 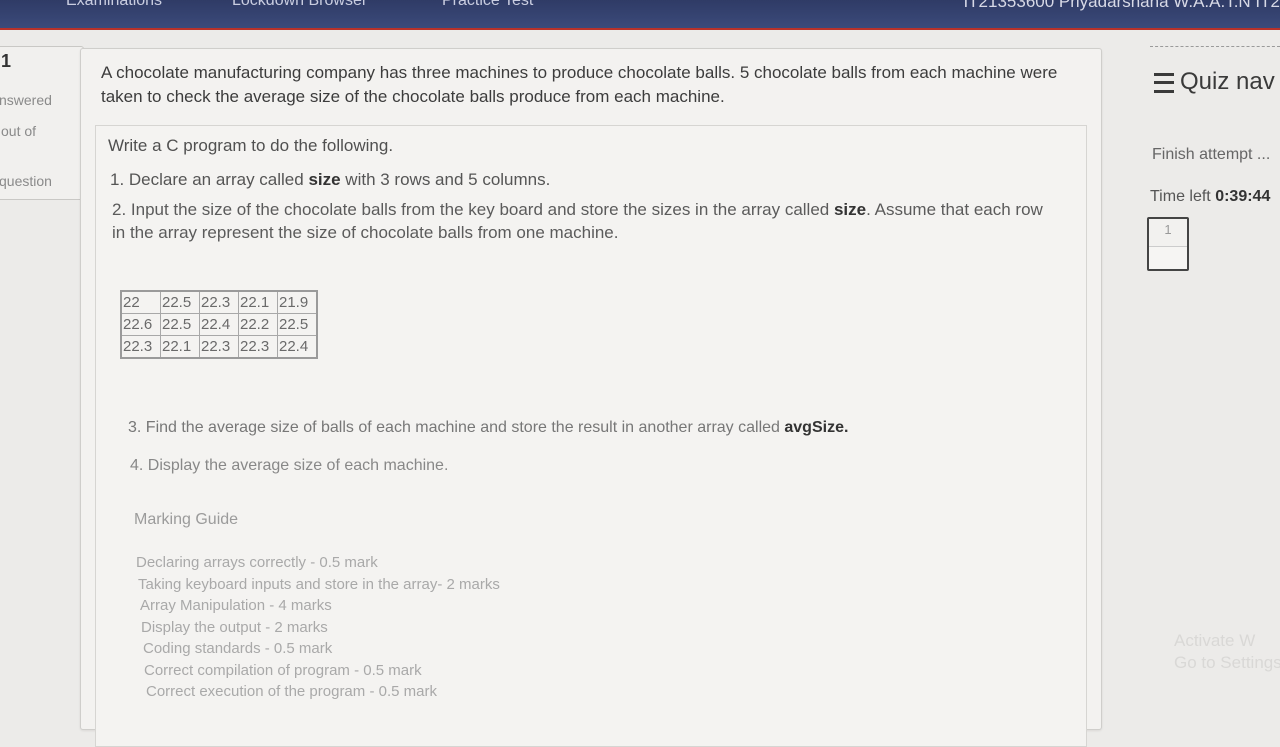 What do you see at coordinates (257, 562) in the screenshot?
I see `guide-item: Declaring arrays correctly - 0.5 mark` at bounding box center [257, 562].